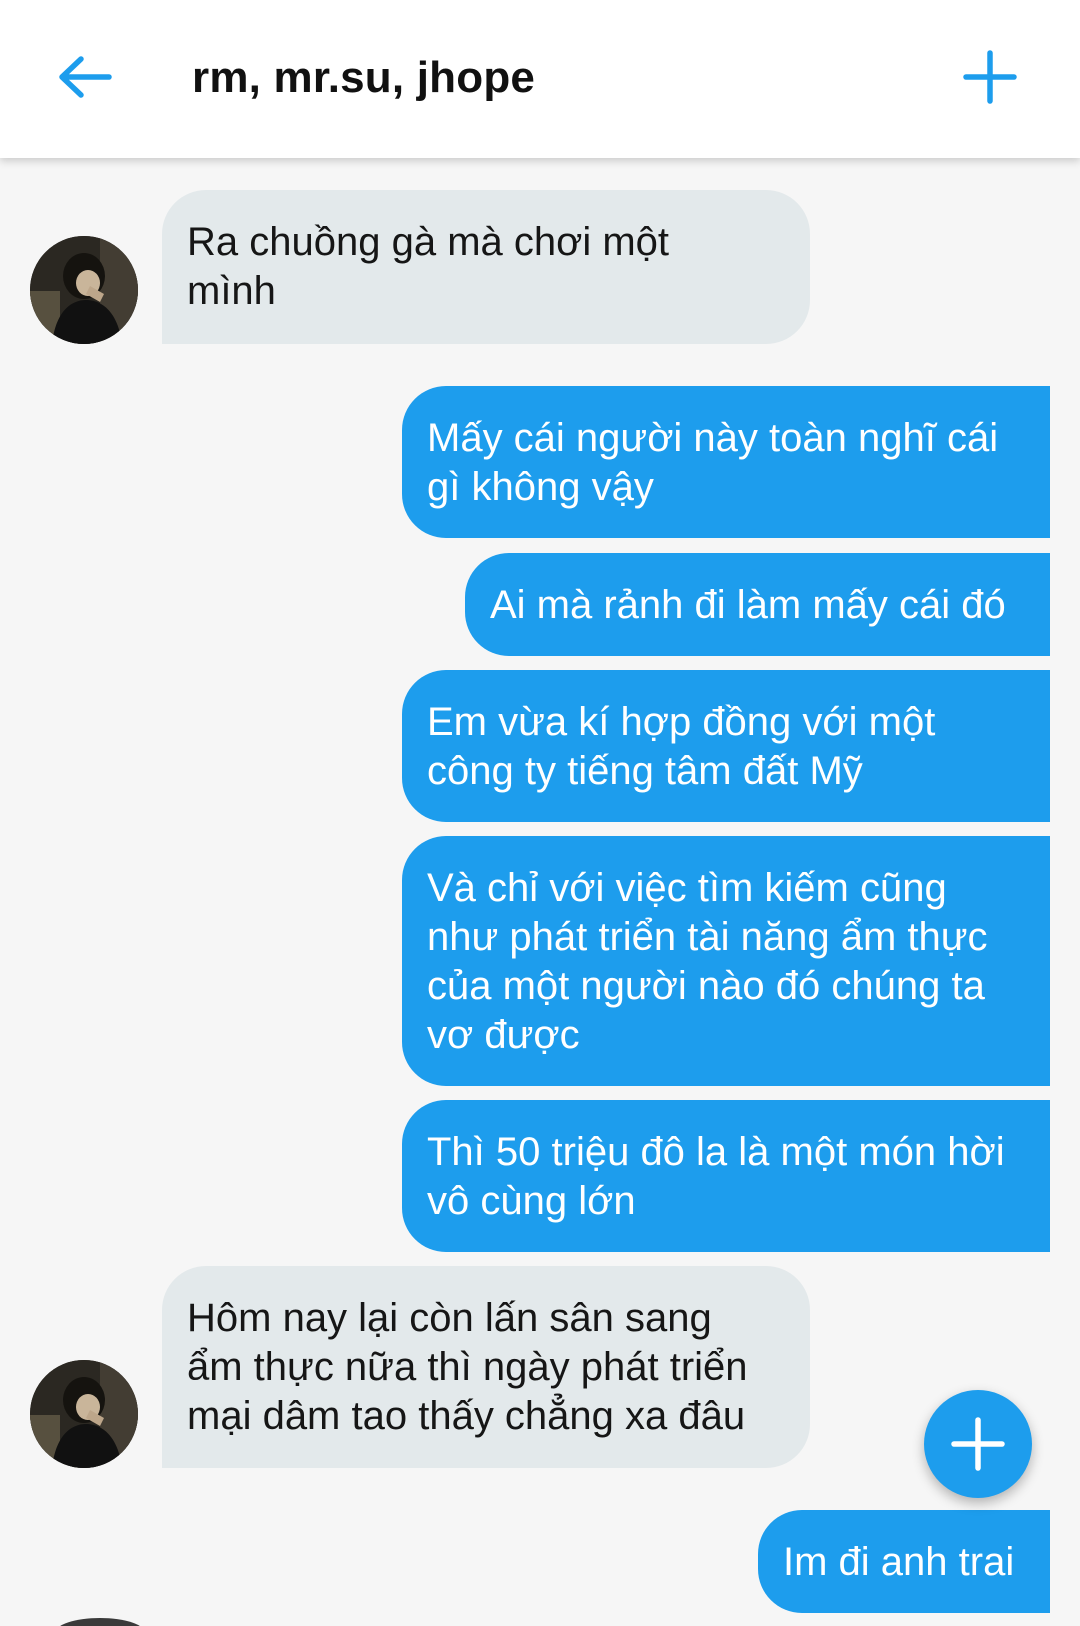 The image size is (1080, 1626). I want to click on conversation-title: rm, mr.su, jhope, so click(364, 77).